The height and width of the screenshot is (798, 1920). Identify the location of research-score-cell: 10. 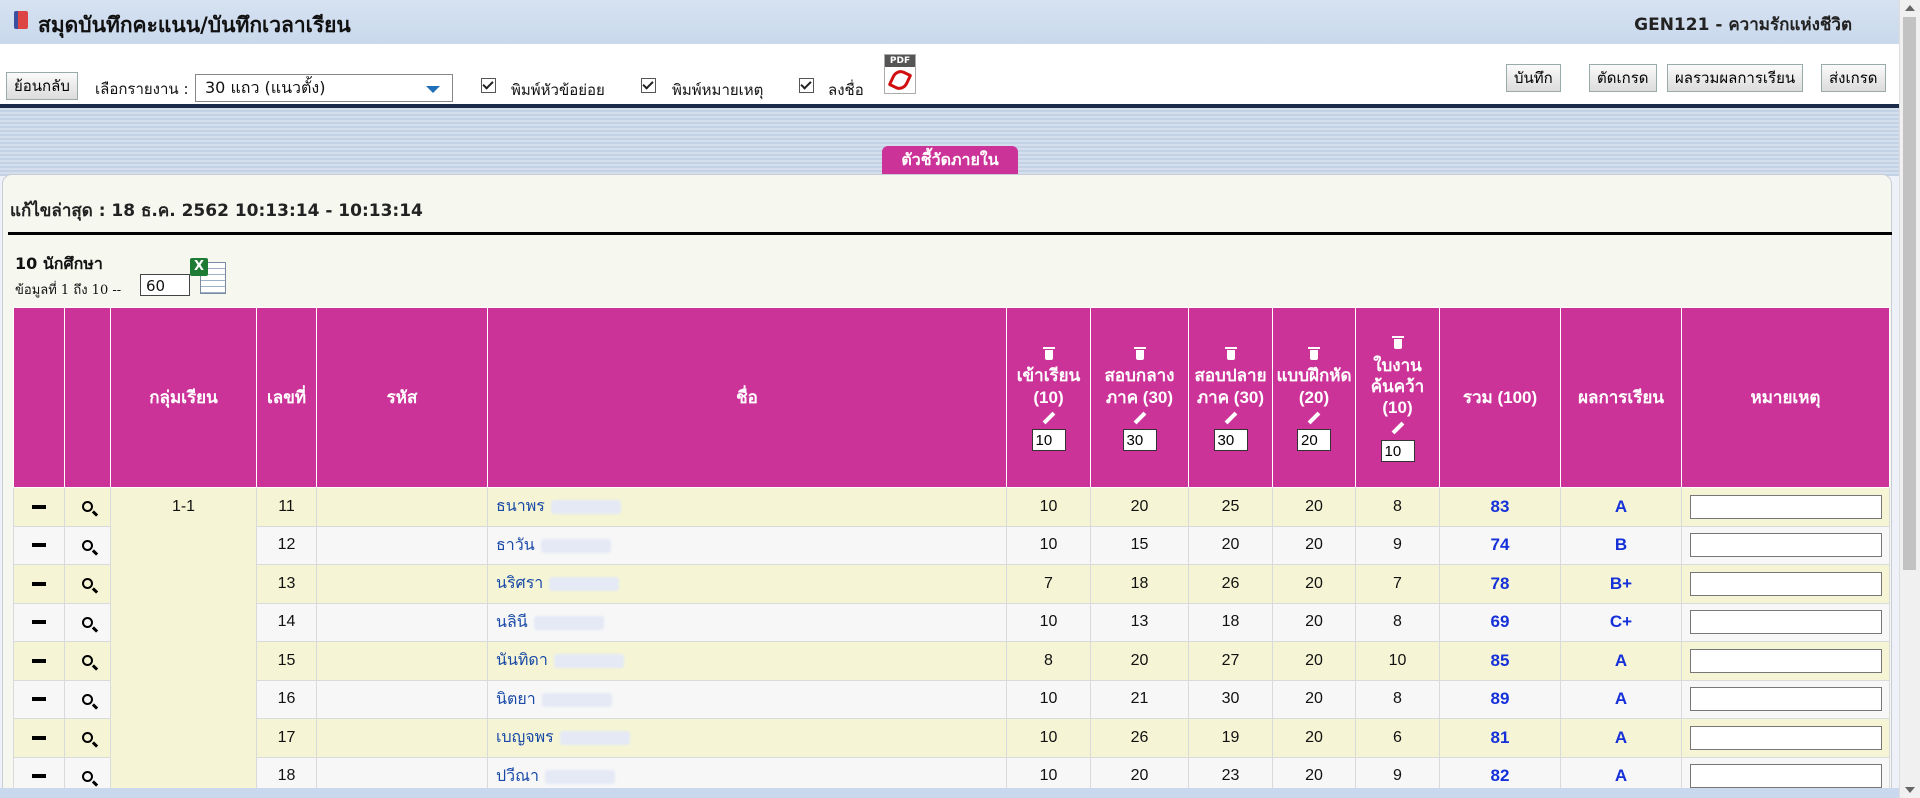
(1397, 661).